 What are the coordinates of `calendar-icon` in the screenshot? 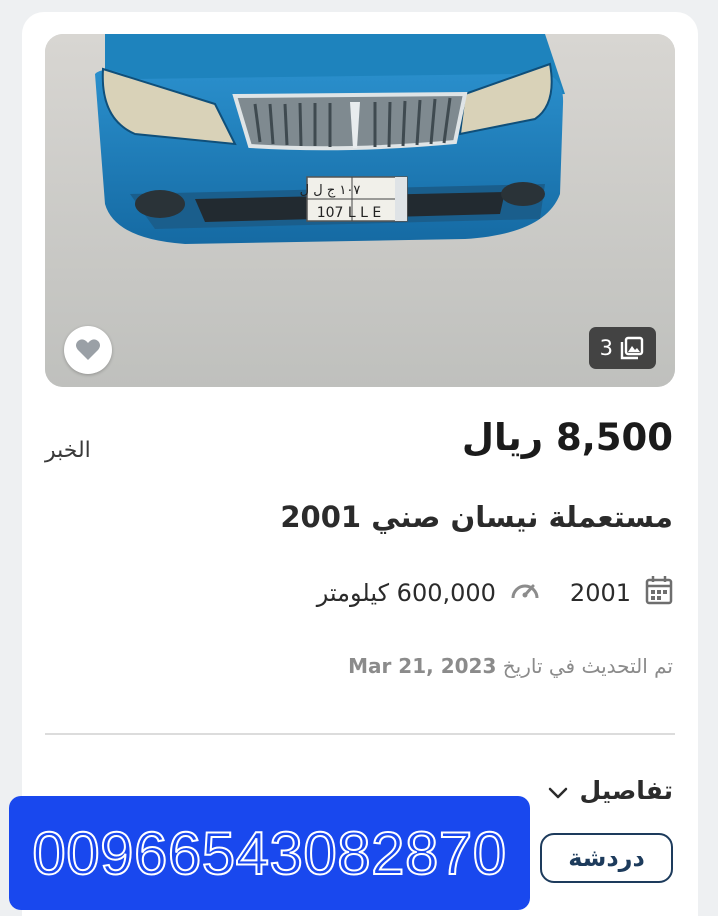 It's located at (659, 593).